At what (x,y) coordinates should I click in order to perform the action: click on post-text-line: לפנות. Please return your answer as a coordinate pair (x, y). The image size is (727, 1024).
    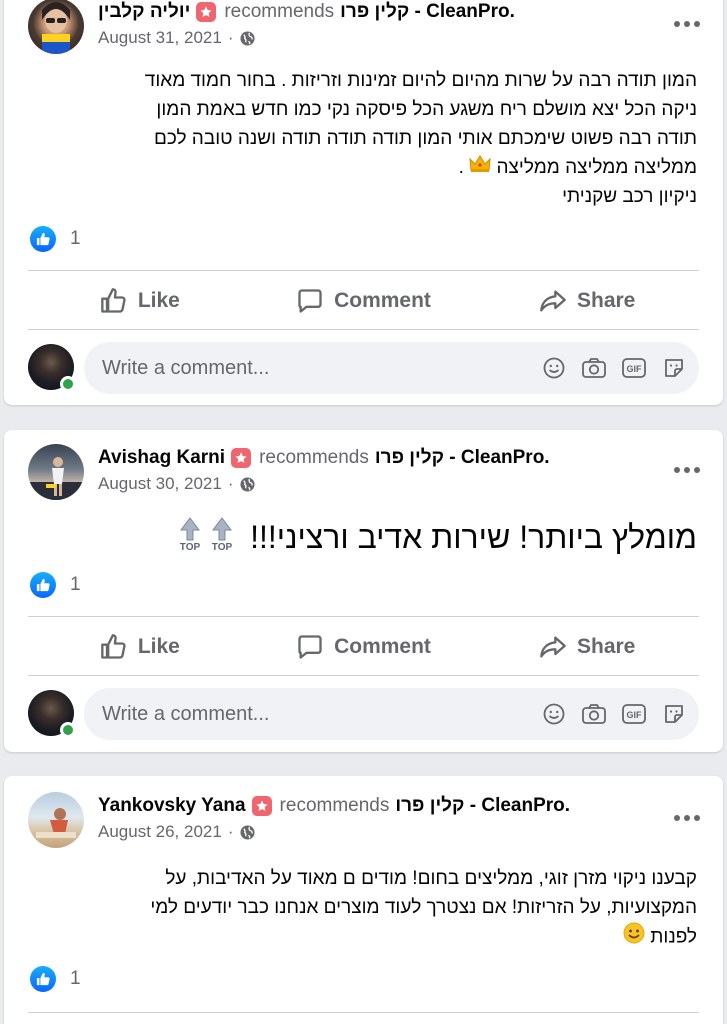
    Looking at the image, I should click on (673, 937).